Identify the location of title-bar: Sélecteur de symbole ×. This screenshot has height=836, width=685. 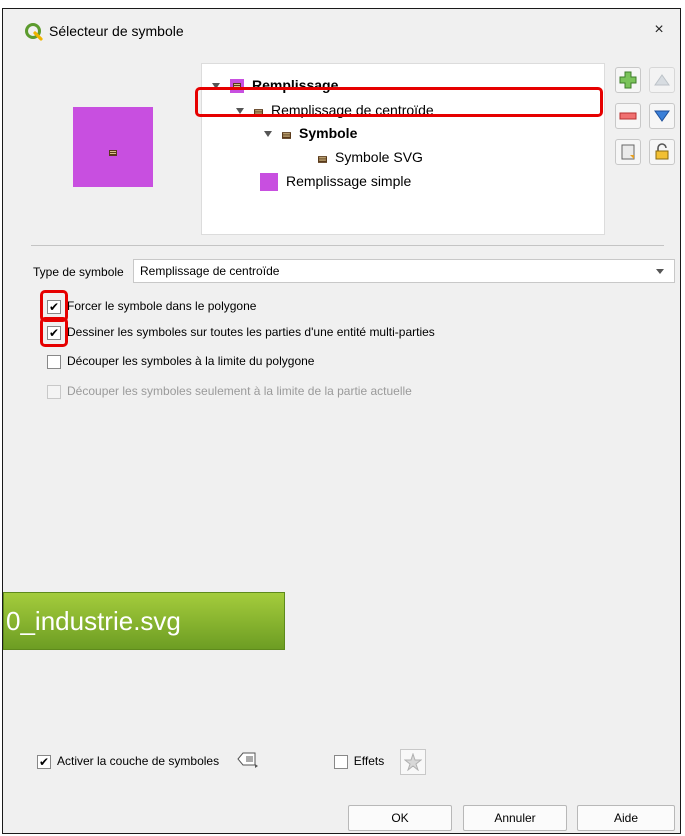
(341, 31).